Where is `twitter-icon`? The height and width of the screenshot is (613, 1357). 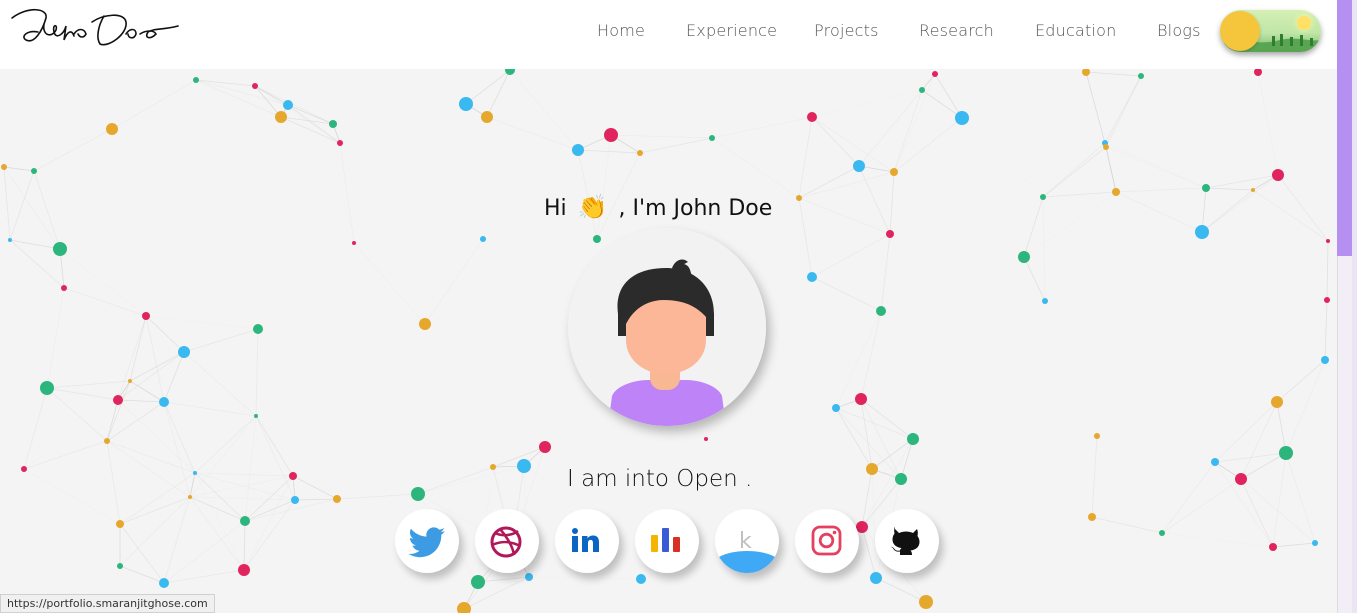 twitter-icon is located at coordinates (426, 542).